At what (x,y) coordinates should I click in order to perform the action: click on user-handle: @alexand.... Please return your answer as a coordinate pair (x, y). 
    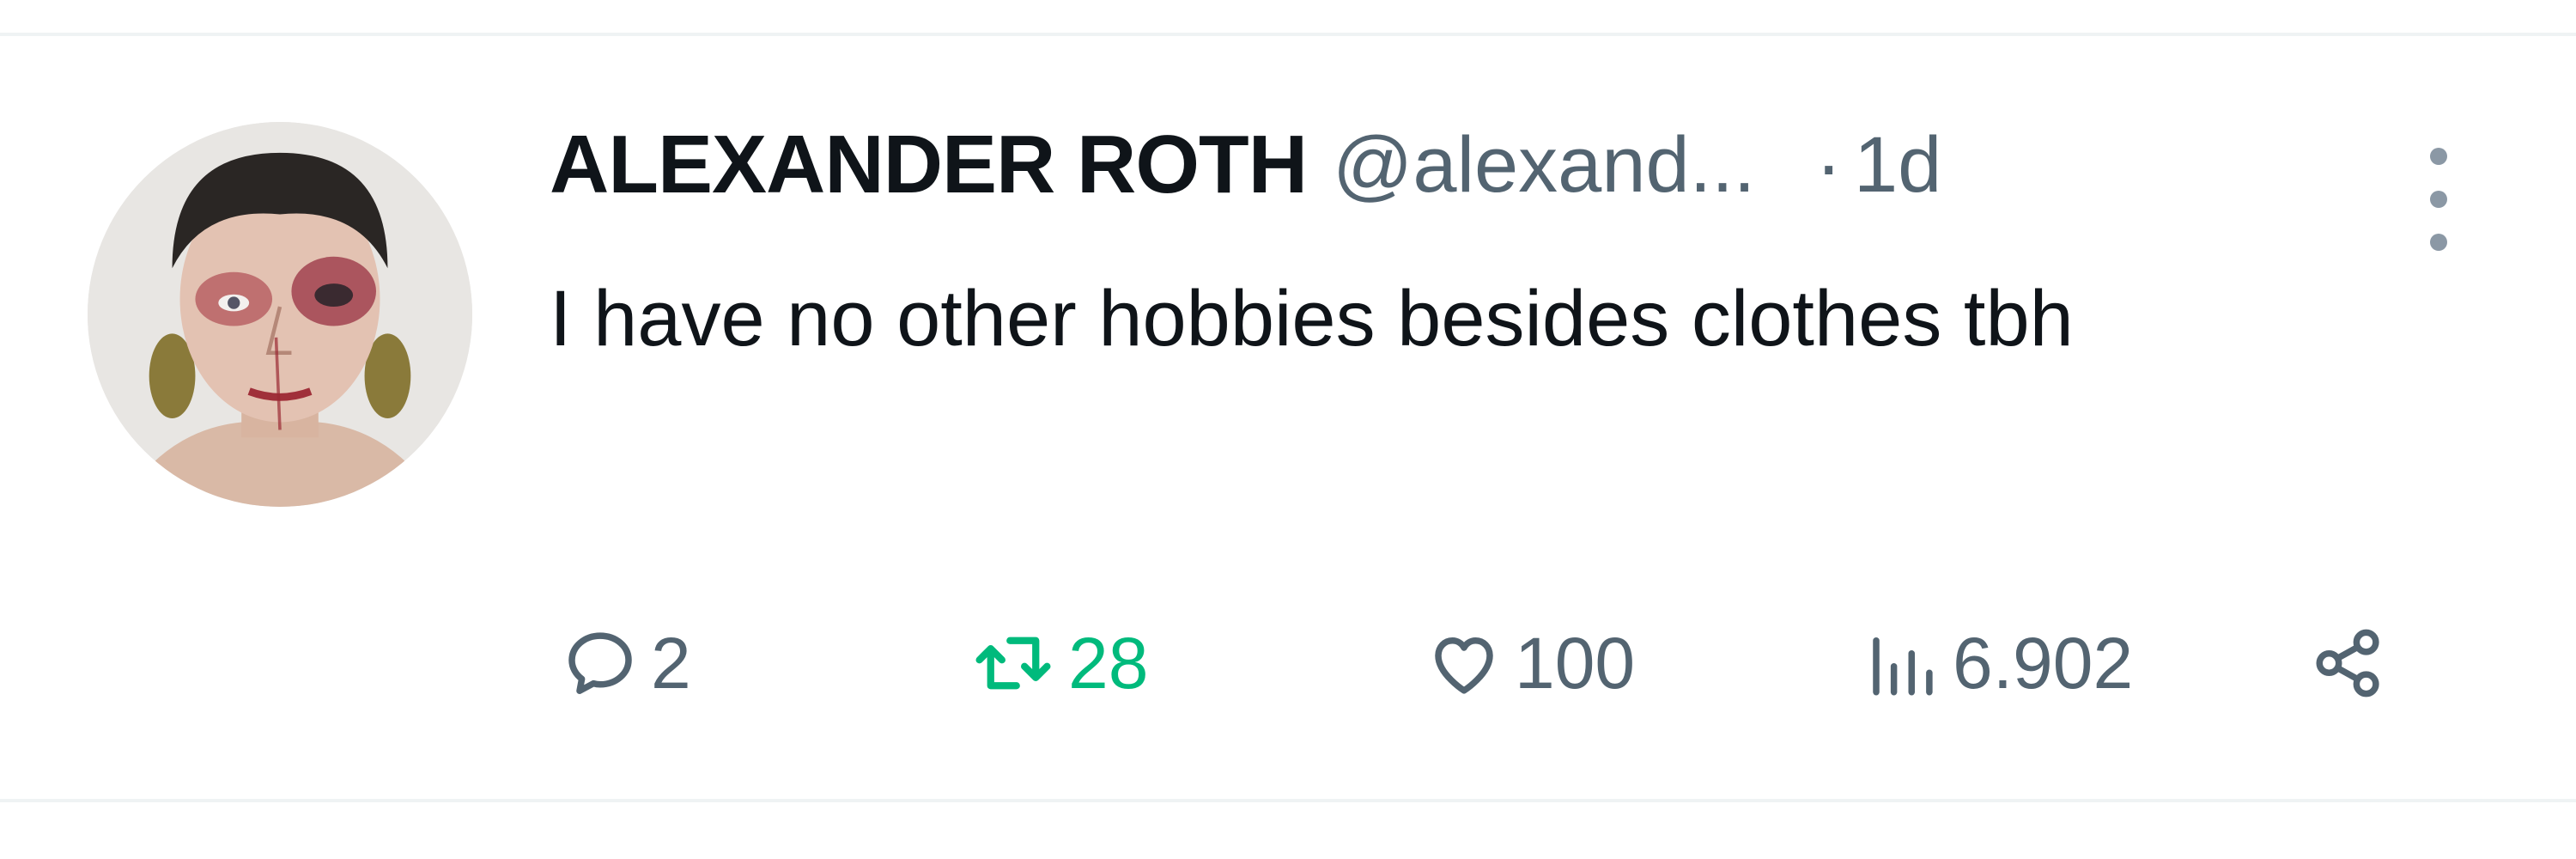
    Looking at the image, I should click on (1544, 165).